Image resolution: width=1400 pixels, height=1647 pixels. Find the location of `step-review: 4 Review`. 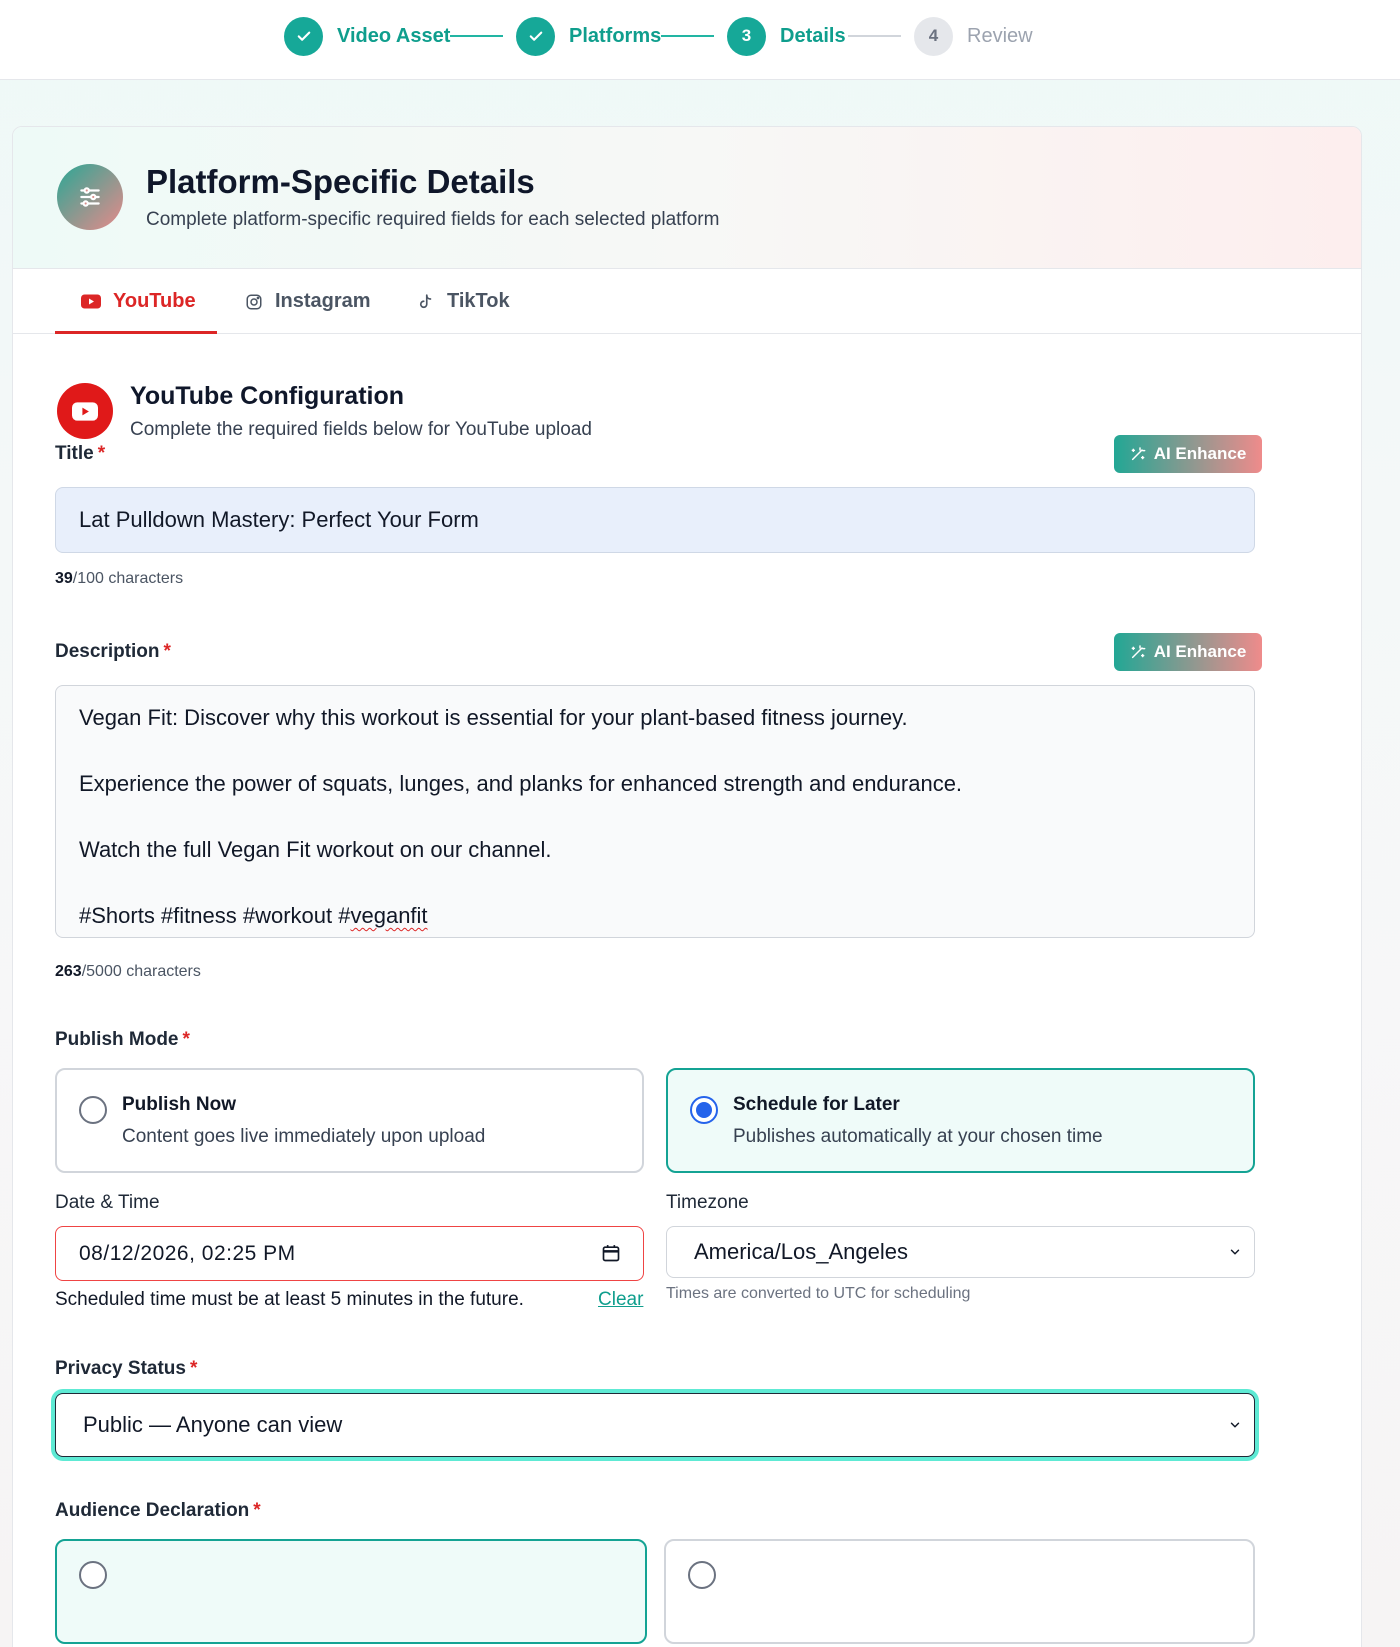

step-review: 4 Review is located at coordinates (973, 36).